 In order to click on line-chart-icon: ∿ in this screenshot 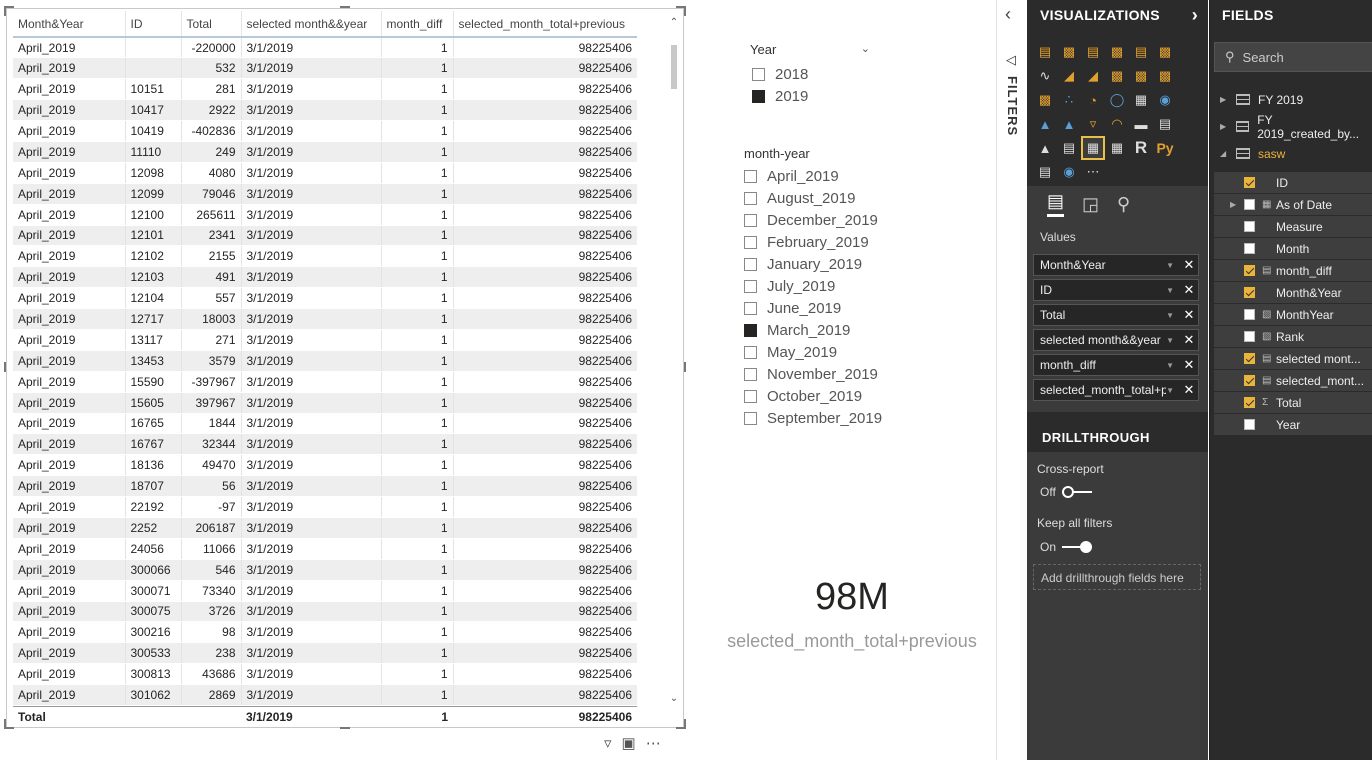, I will do `click(1045, 76)`.